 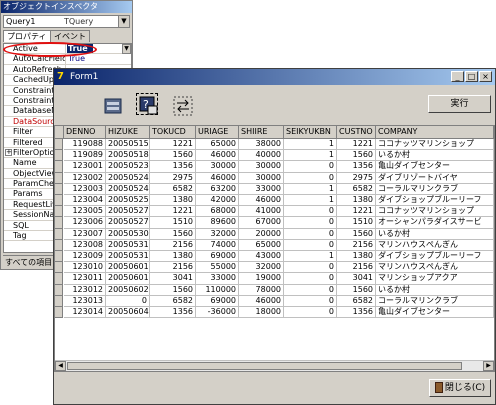 I want to click on table-cell: 123007, so click(x=85, y=234).